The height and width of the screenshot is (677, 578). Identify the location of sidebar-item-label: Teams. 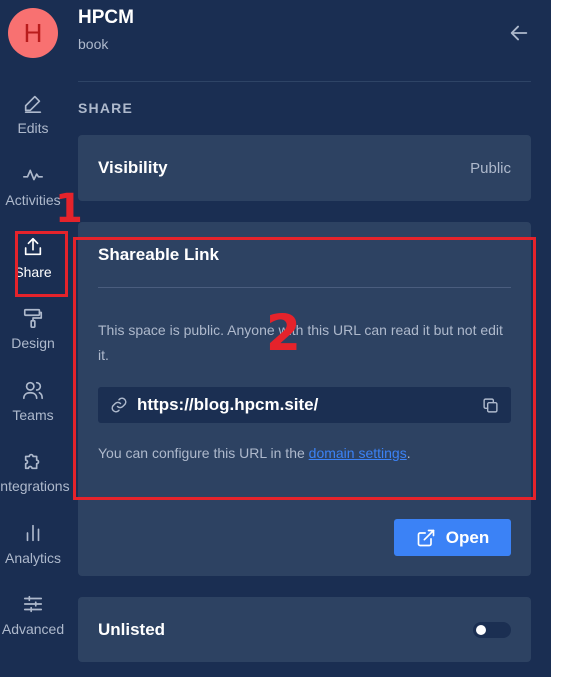
(33, 415).